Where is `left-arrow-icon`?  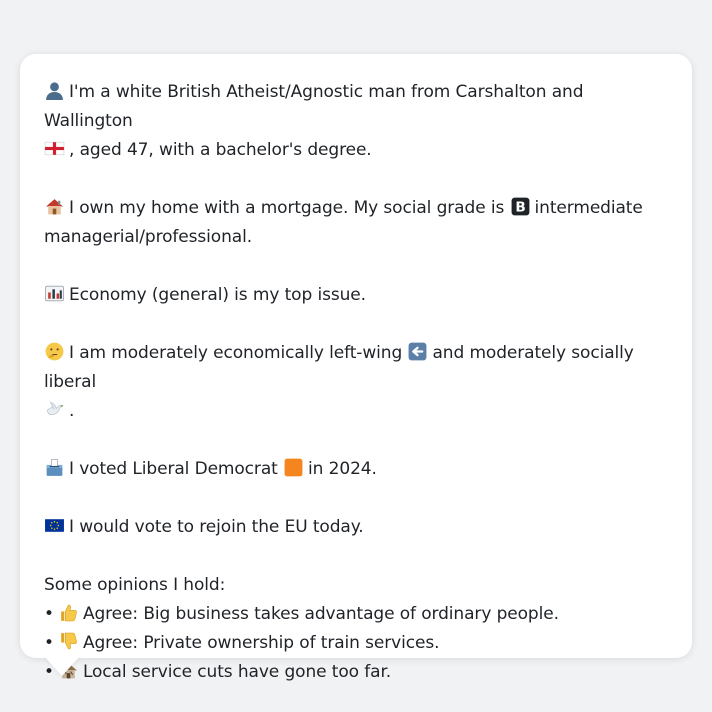 left-arrow-icon is located at coordinates (417, 351).